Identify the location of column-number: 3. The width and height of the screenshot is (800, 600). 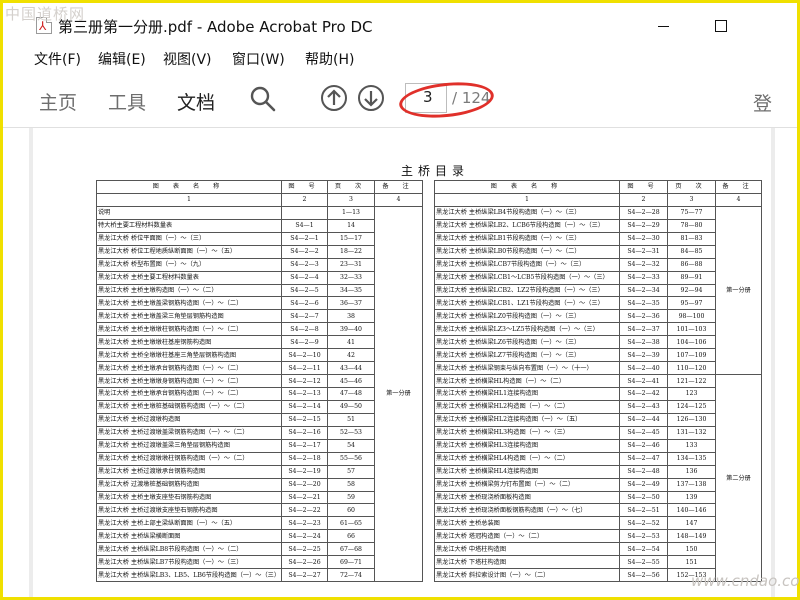
(691, 199).